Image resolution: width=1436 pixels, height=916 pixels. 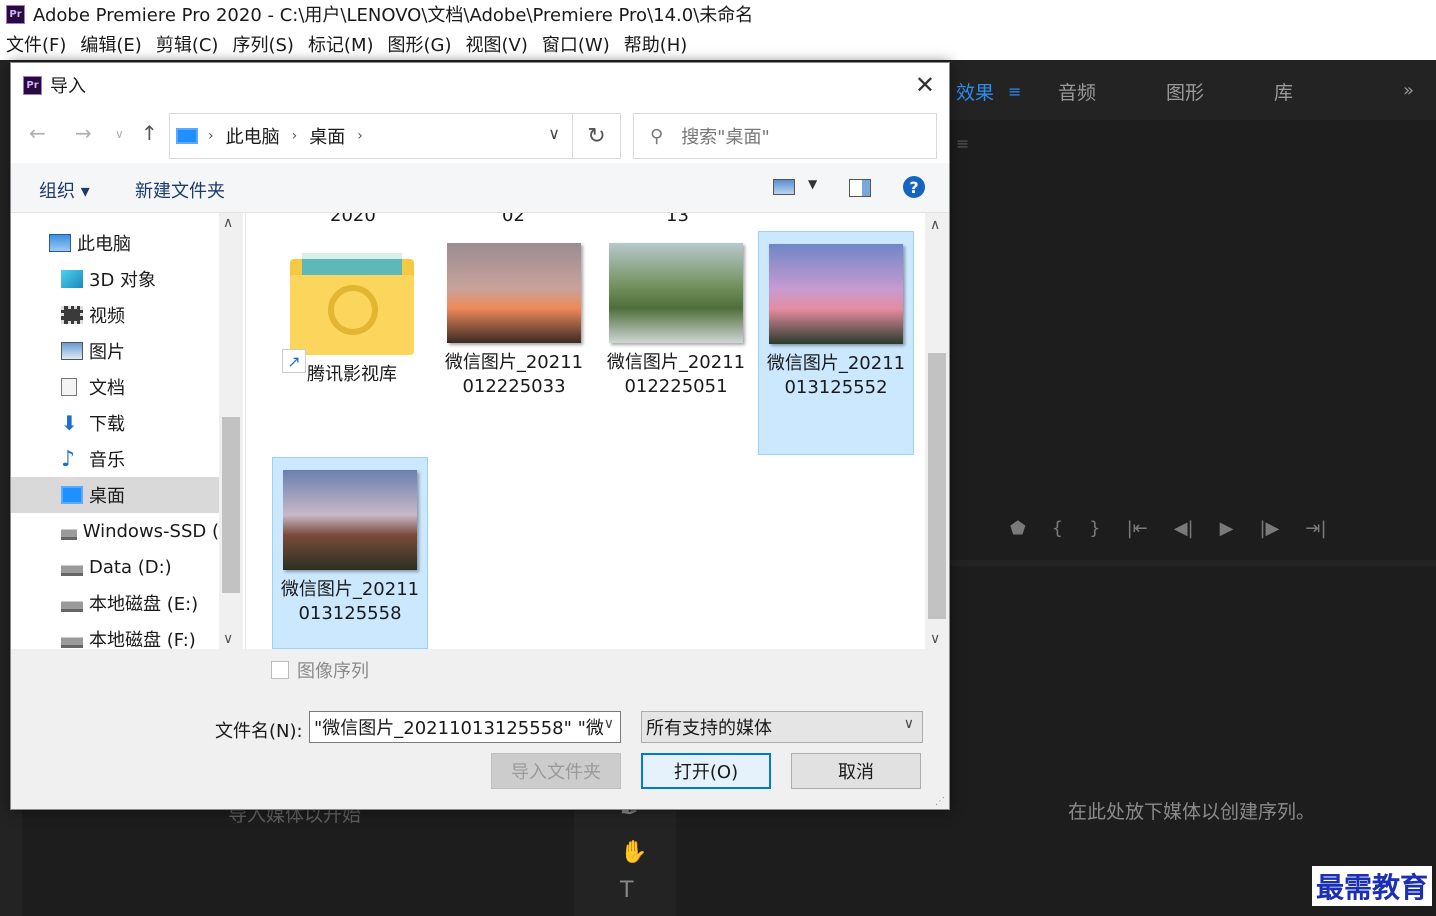 What do you see at coordinates (657, 136) in the screenshot?
I see `search-icon: ⚲` at bounding box center [657, 136].